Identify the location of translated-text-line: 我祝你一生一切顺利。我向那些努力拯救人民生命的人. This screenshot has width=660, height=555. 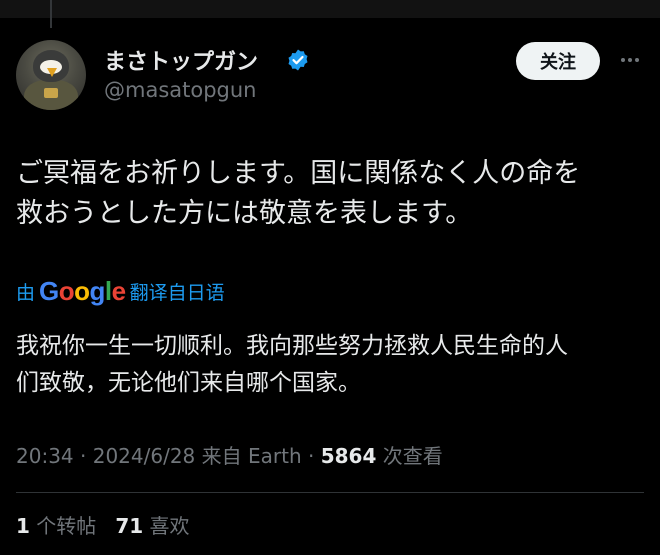
(292, 346).